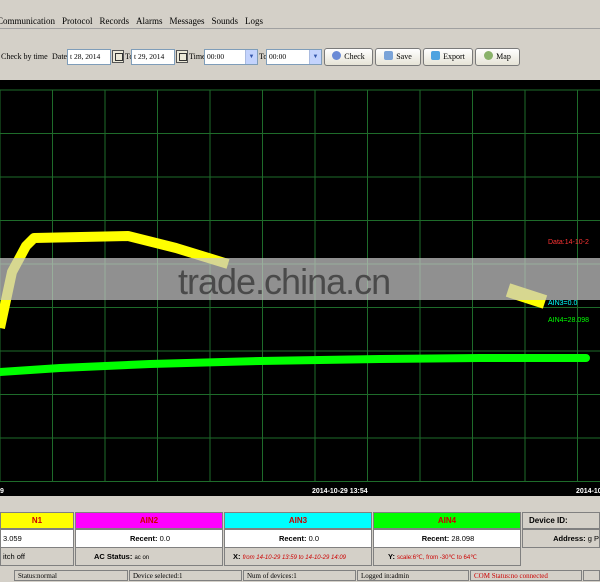 The width and height of the screenshot is (600, 582). I want to click on status-num-devices: Num of devices:1, so click(299, 575).